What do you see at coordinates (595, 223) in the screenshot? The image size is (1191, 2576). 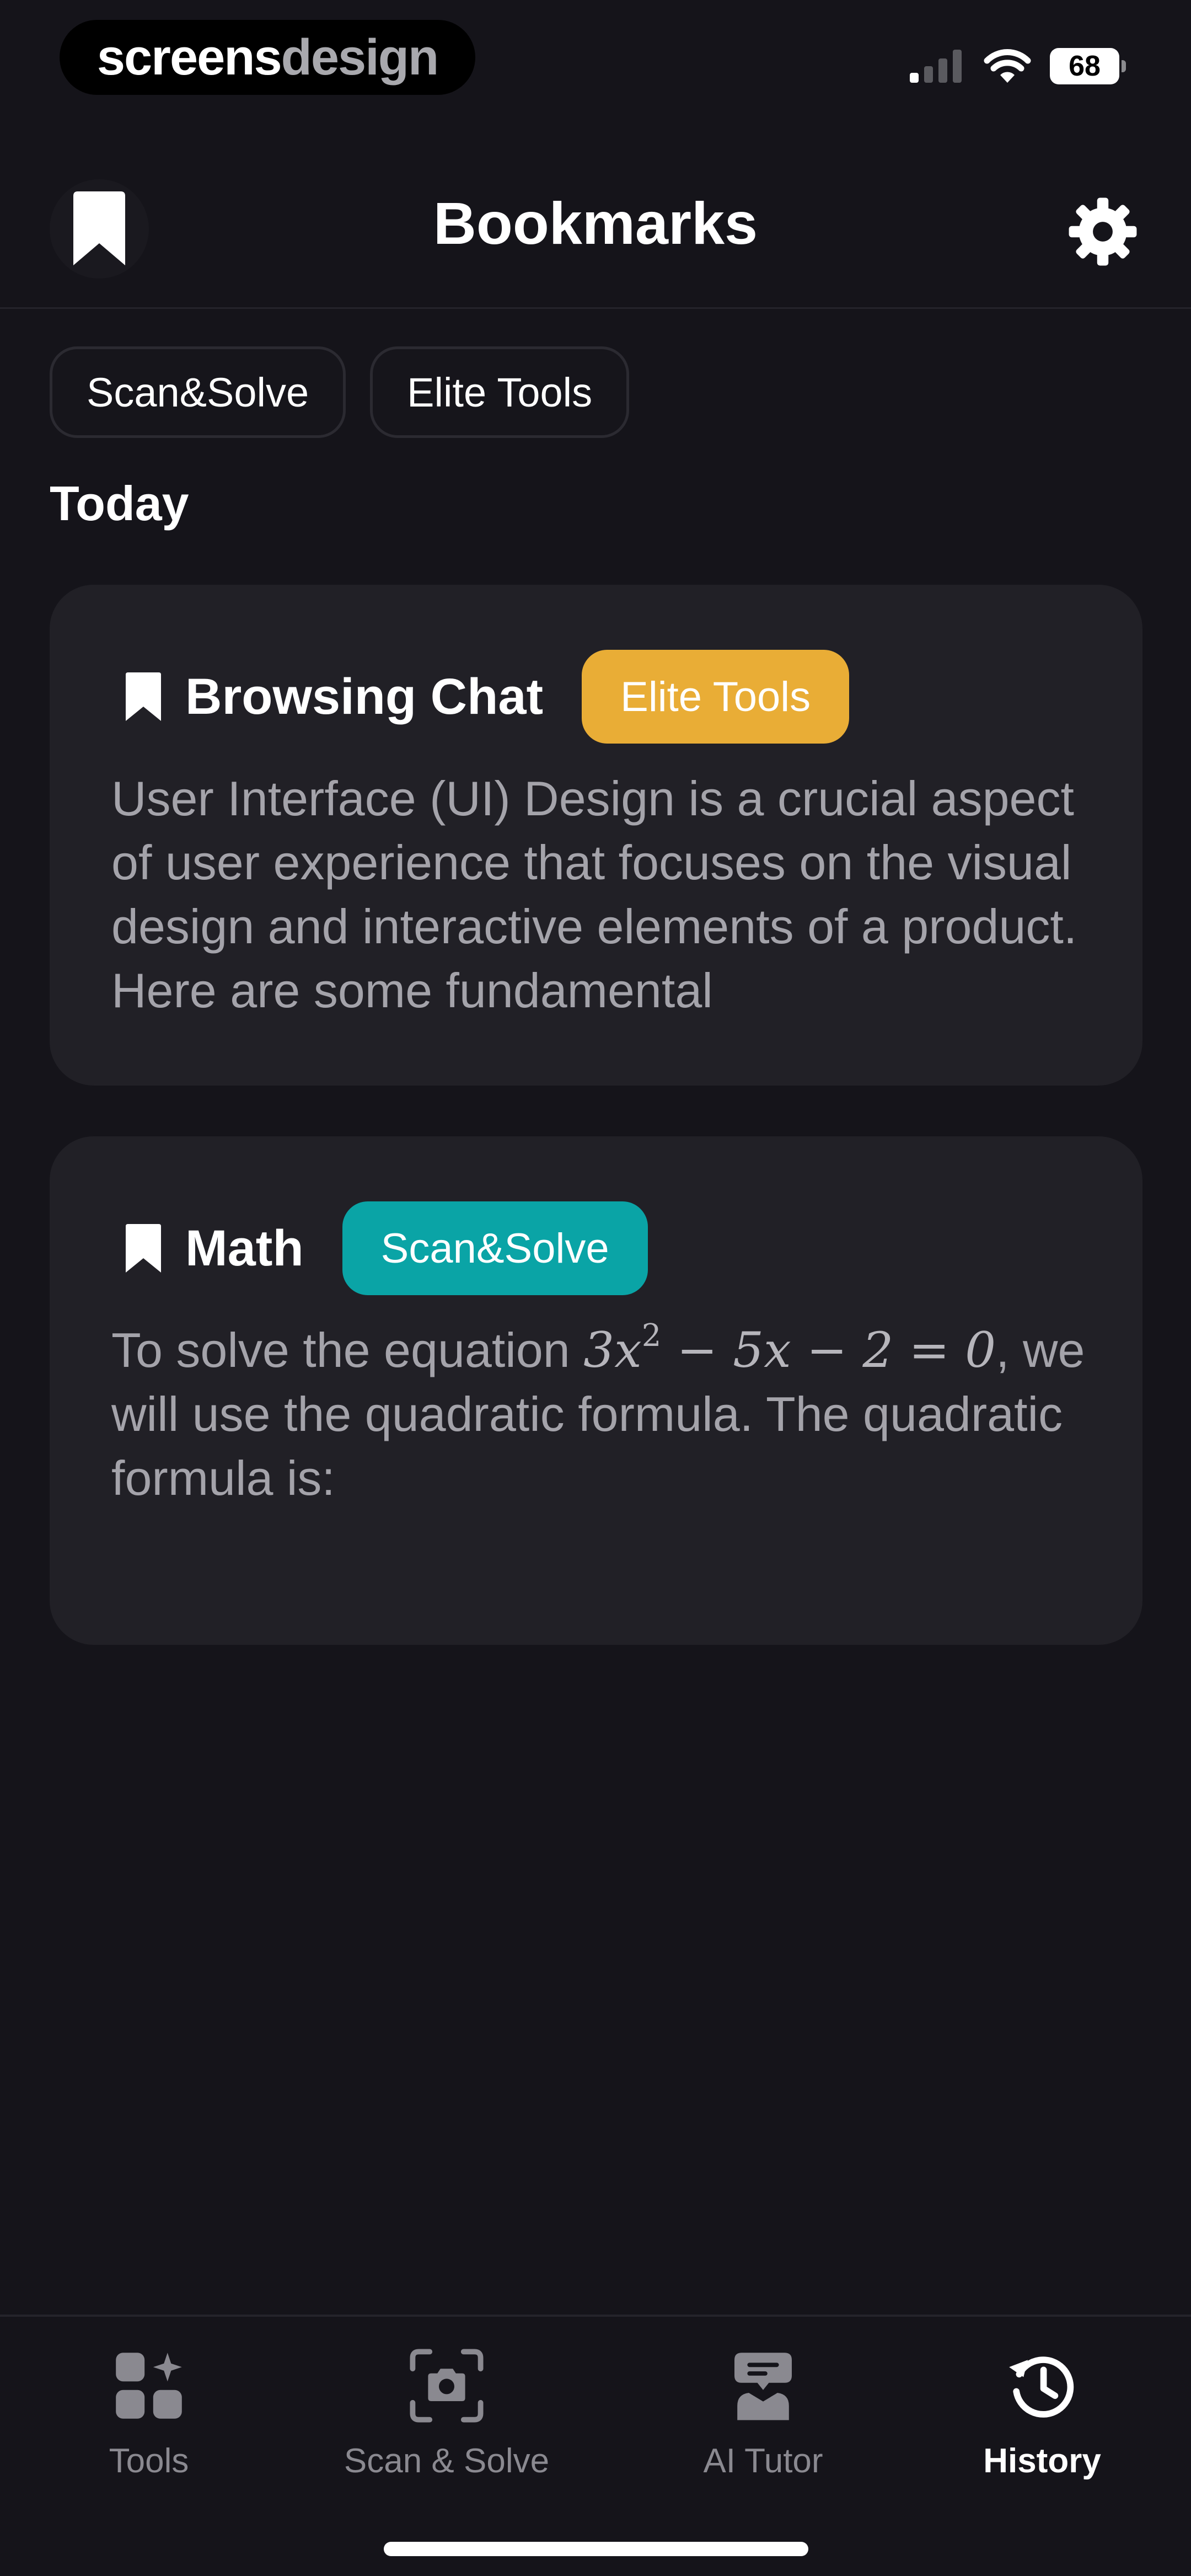 I see `page-title: Bookmarks` at bounding box center [595, 223].